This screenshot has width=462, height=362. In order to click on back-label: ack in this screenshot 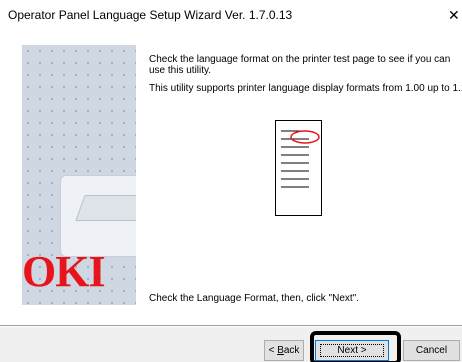, I will do `click(291, 350)`.